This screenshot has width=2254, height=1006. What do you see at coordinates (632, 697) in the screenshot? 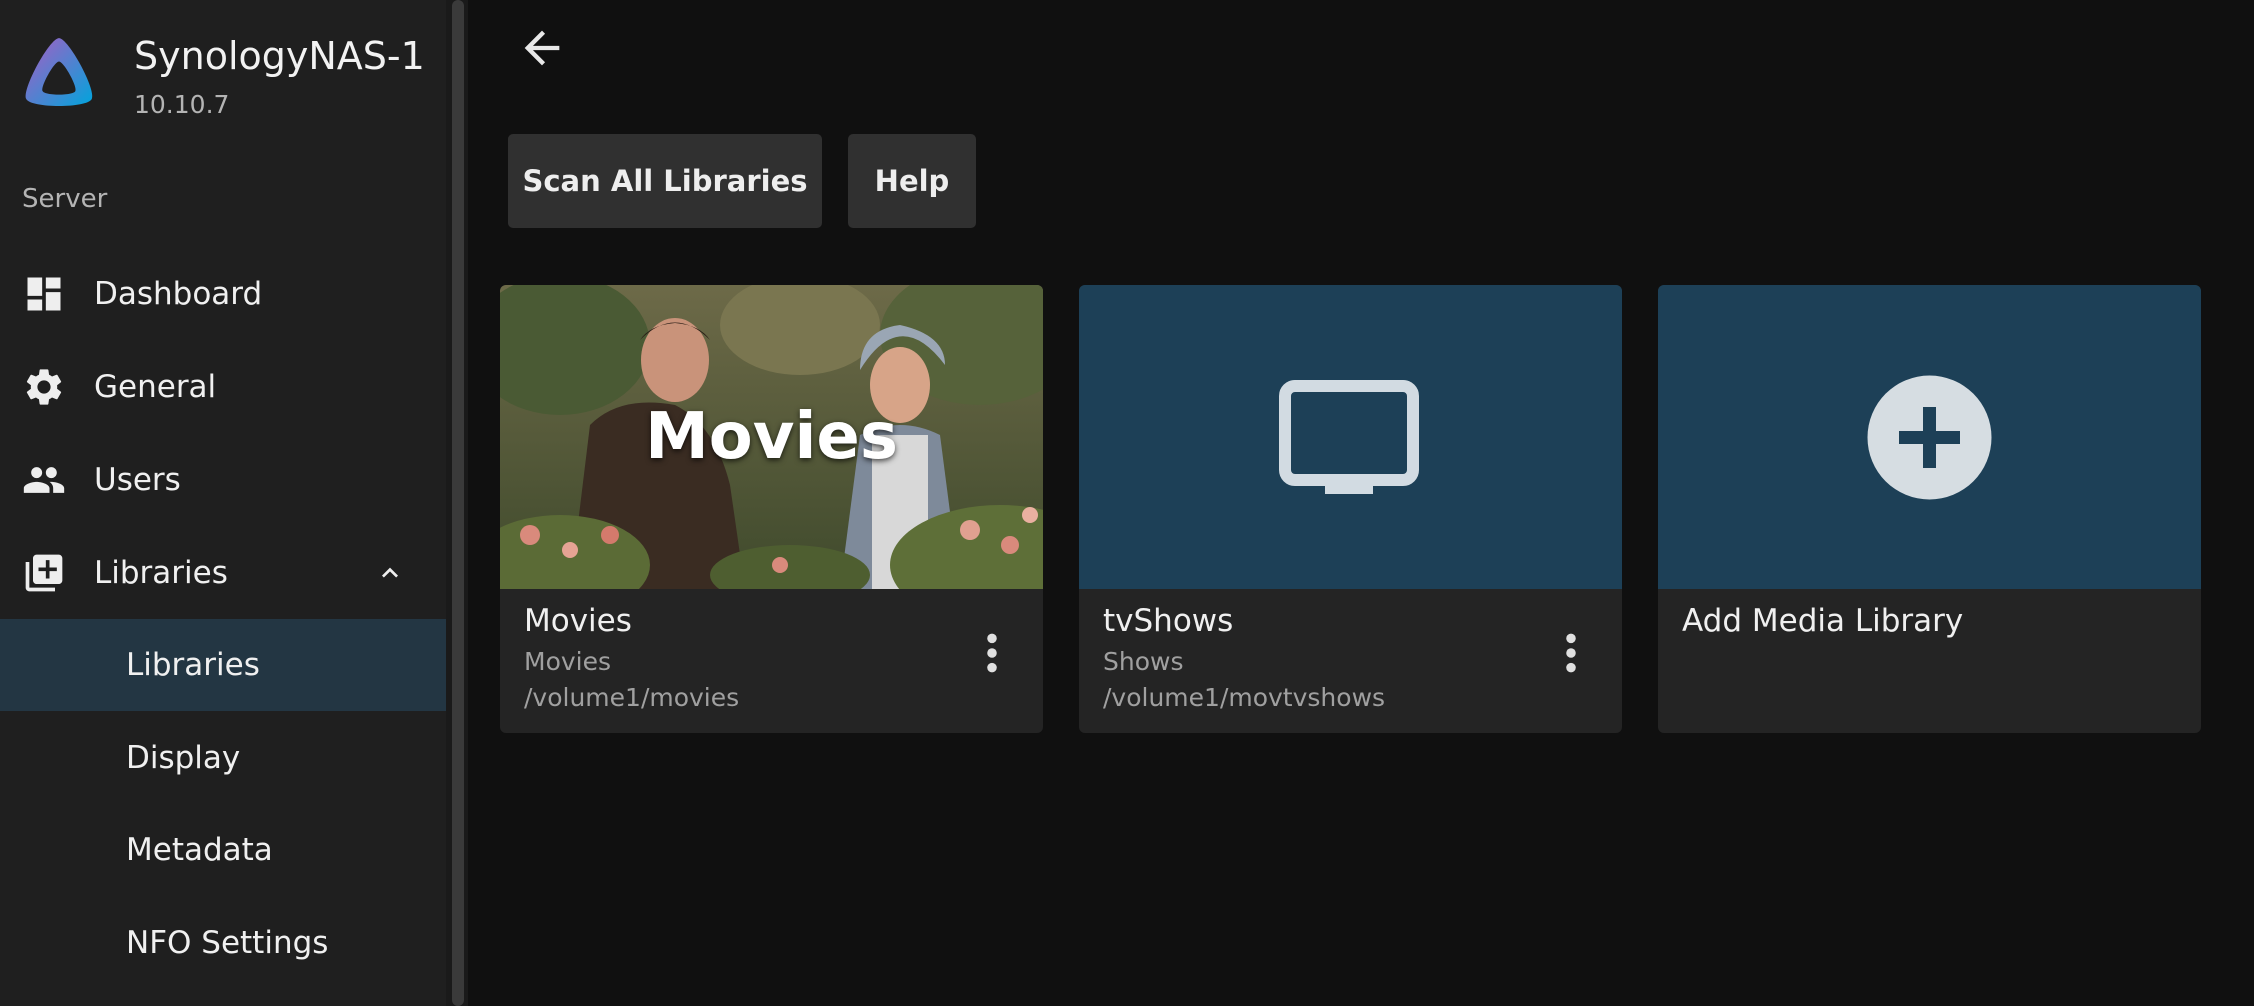
I see `library-path: /volume1/movies` at bounding box center [632, 697].